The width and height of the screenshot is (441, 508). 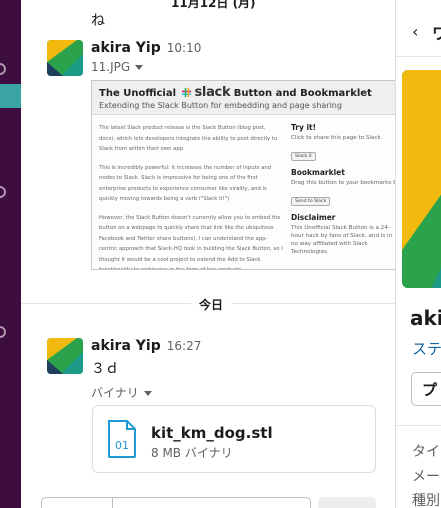 I want to click on file-meta: 8 MB バイナリ, so click(x=192, y=453).